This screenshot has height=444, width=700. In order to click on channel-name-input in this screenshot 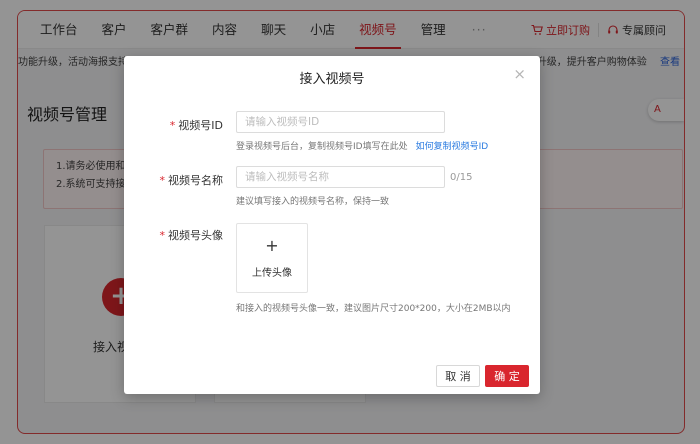, I will do `click(340, 177)`.